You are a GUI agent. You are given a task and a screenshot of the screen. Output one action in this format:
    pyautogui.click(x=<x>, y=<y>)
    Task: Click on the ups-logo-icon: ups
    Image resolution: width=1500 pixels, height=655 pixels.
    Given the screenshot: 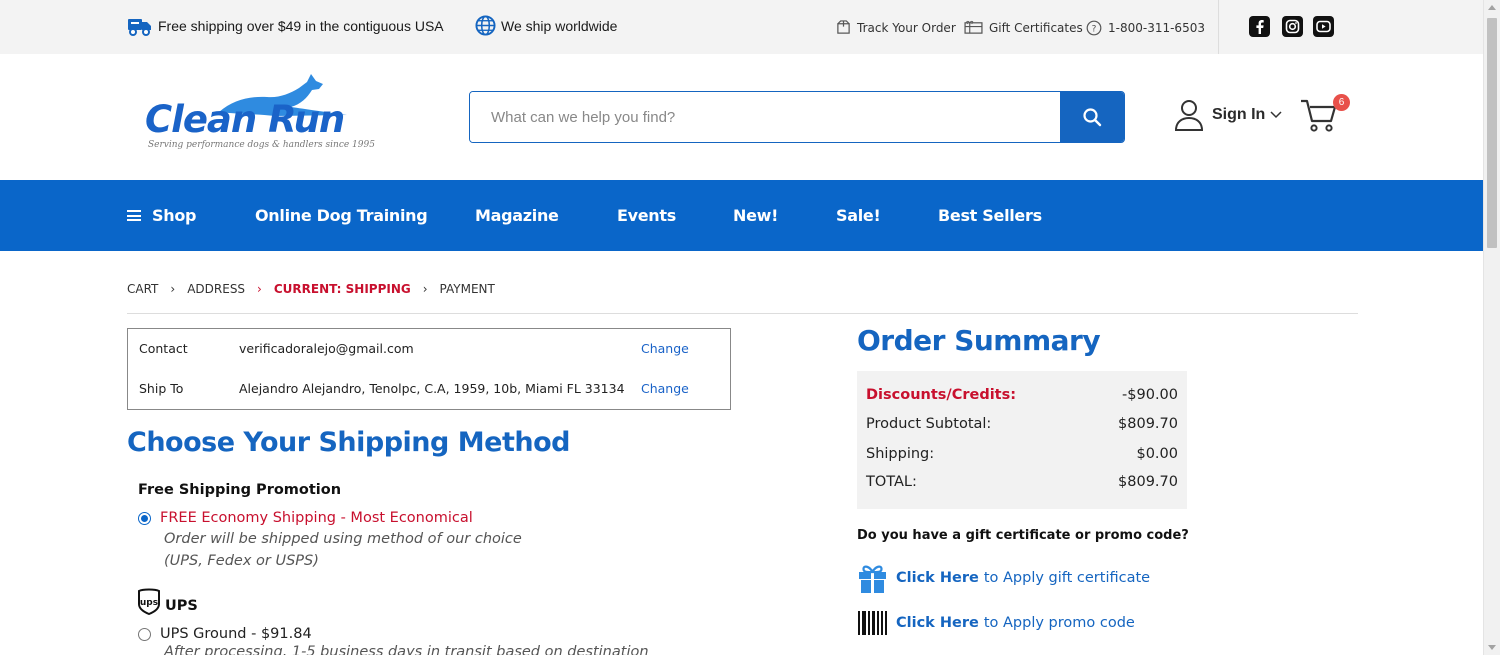 What is the action you would take?
    pyautogui.click(x=149, y=601)
    